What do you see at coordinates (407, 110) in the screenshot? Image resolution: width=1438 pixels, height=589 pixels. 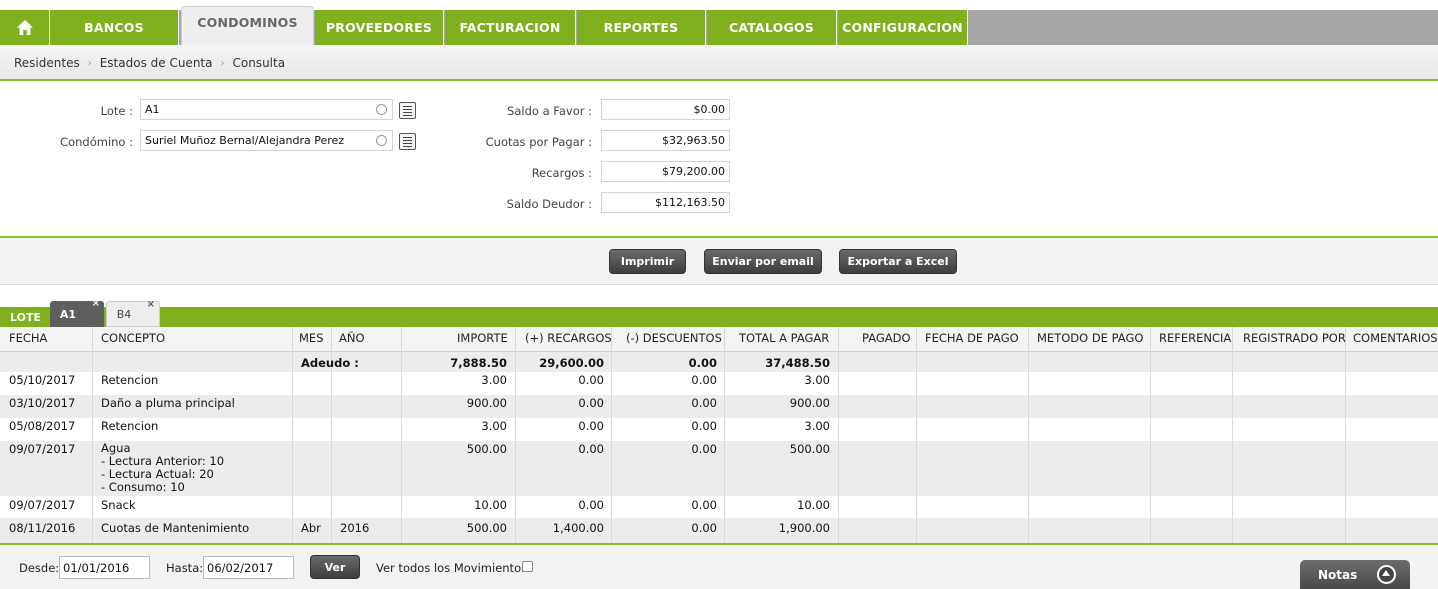 I see `lote-lookup-icon` at bounding box center [407, 110].